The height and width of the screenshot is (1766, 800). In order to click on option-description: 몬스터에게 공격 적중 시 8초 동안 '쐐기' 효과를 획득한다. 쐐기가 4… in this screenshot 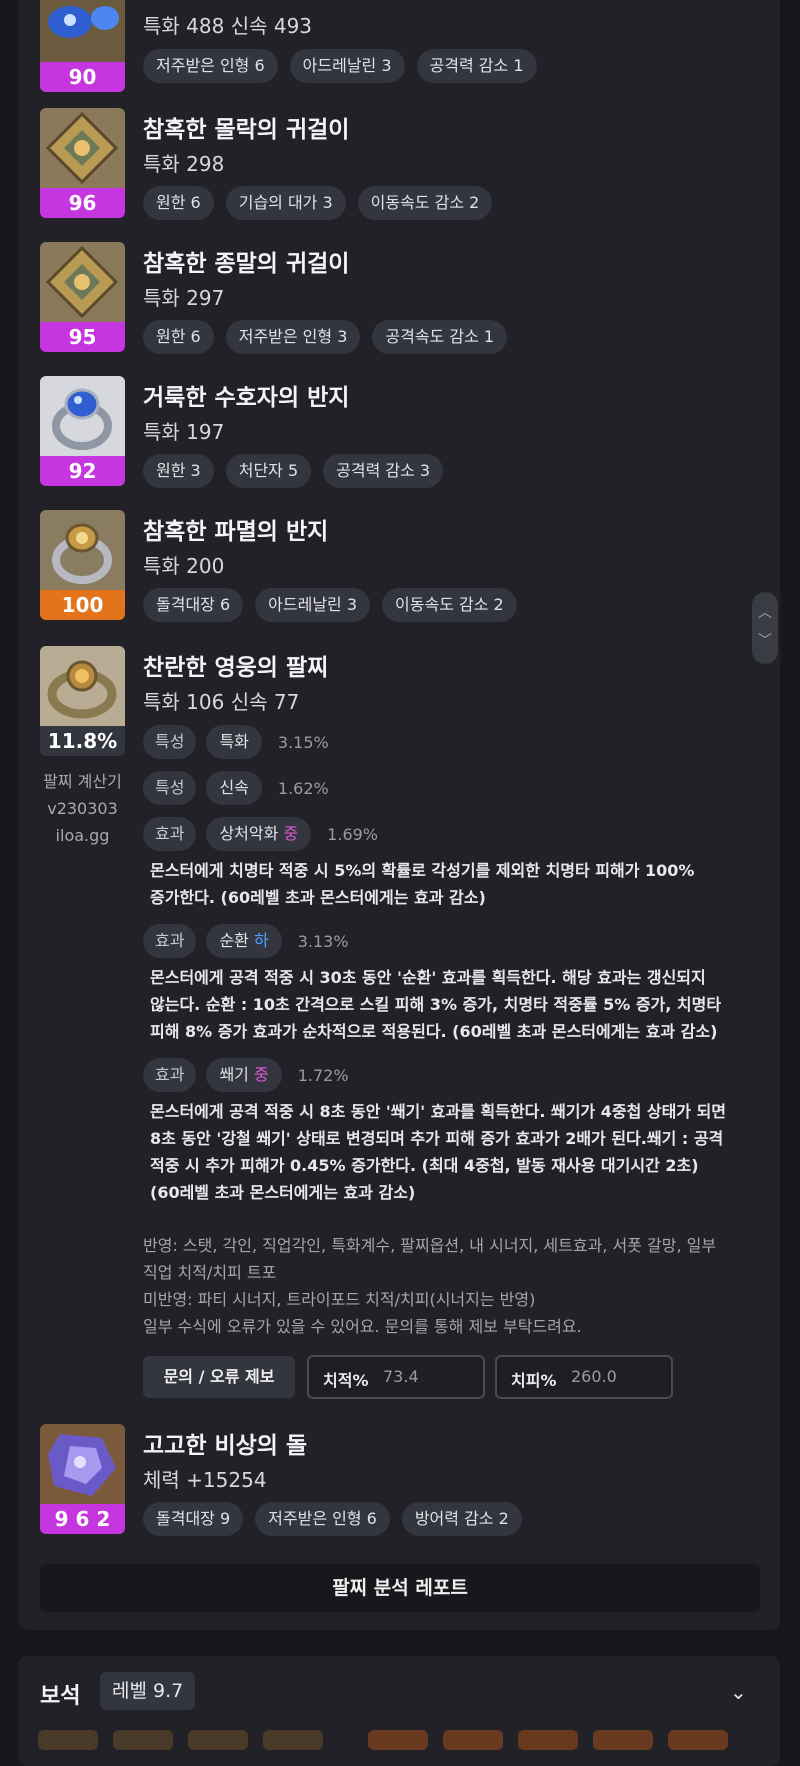, I will do `click(450, 1152)`.